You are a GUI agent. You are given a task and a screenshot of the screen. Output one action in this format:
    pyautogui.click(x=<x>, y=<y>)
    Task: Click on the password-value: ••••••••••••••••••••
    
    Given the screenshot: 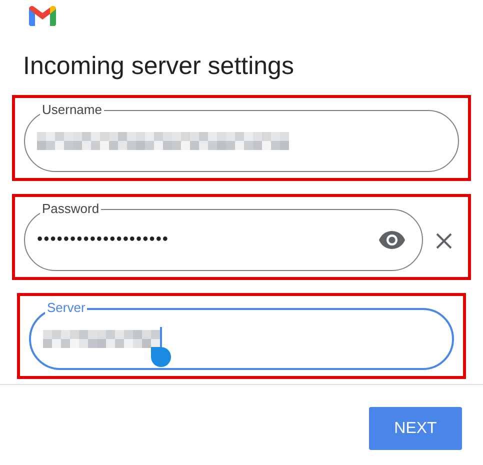 What is the action you would take?
    pyautogui.click(x=103, y=240)
    